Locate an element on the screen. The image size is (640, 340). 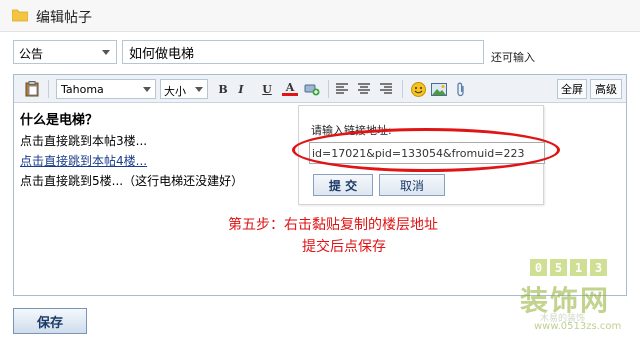
link-popup: 请输入链接地址: 提 交 取消 is located at coordinates (421, 155).